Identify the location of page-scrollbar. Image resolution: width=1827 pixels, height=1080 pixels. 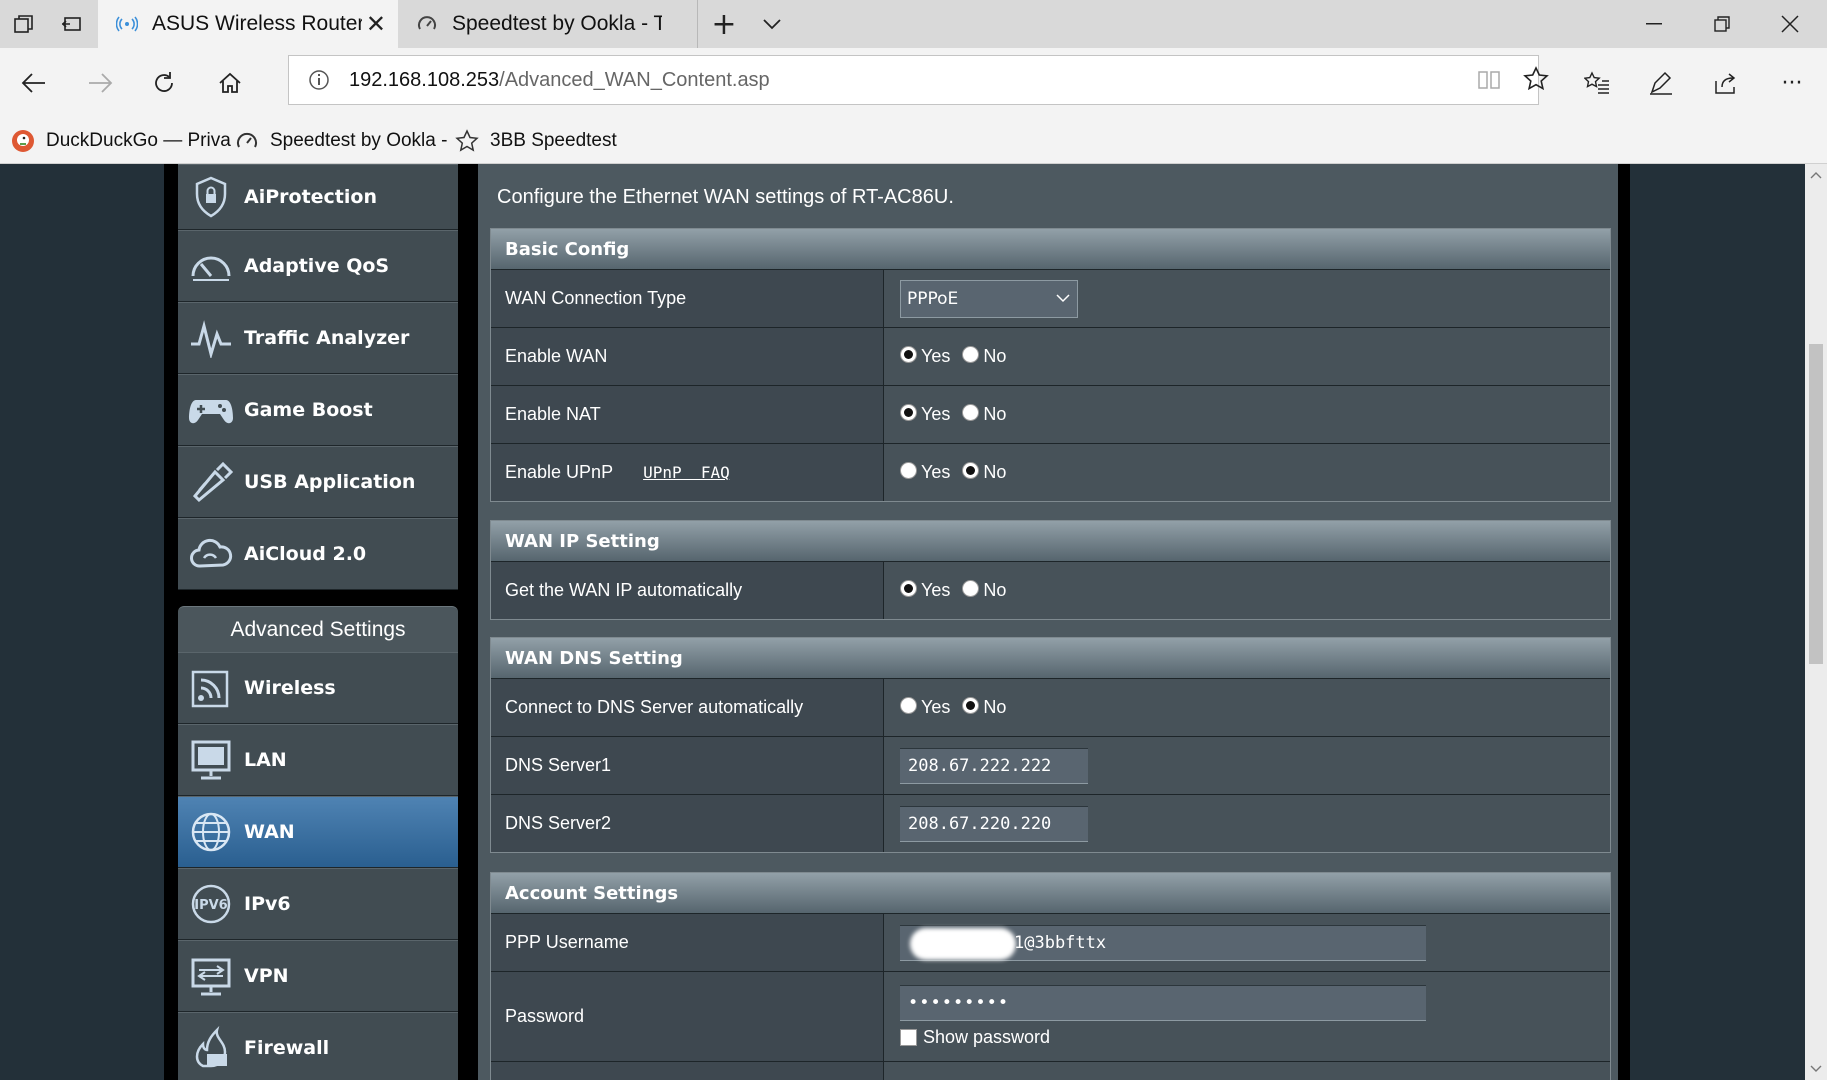
(1816, 622).